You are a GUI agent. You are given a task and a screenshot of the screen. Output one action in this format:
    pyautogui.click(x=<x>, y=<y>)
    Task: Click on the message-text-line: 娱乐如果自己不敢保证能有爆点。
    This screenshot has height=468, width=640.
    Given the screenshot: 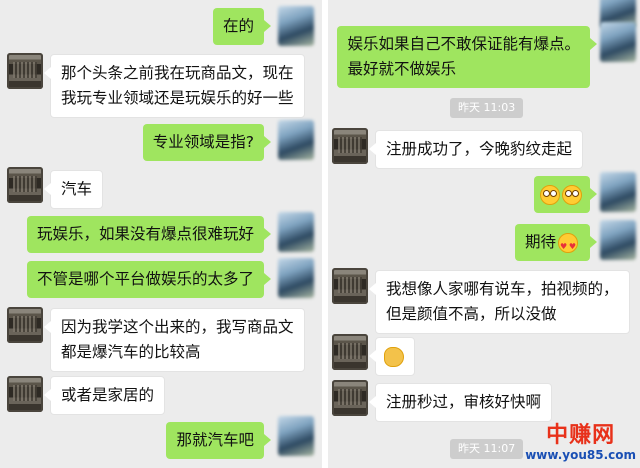 What is the action you would take?
    pyautogui.click(x=463, y=44)
    